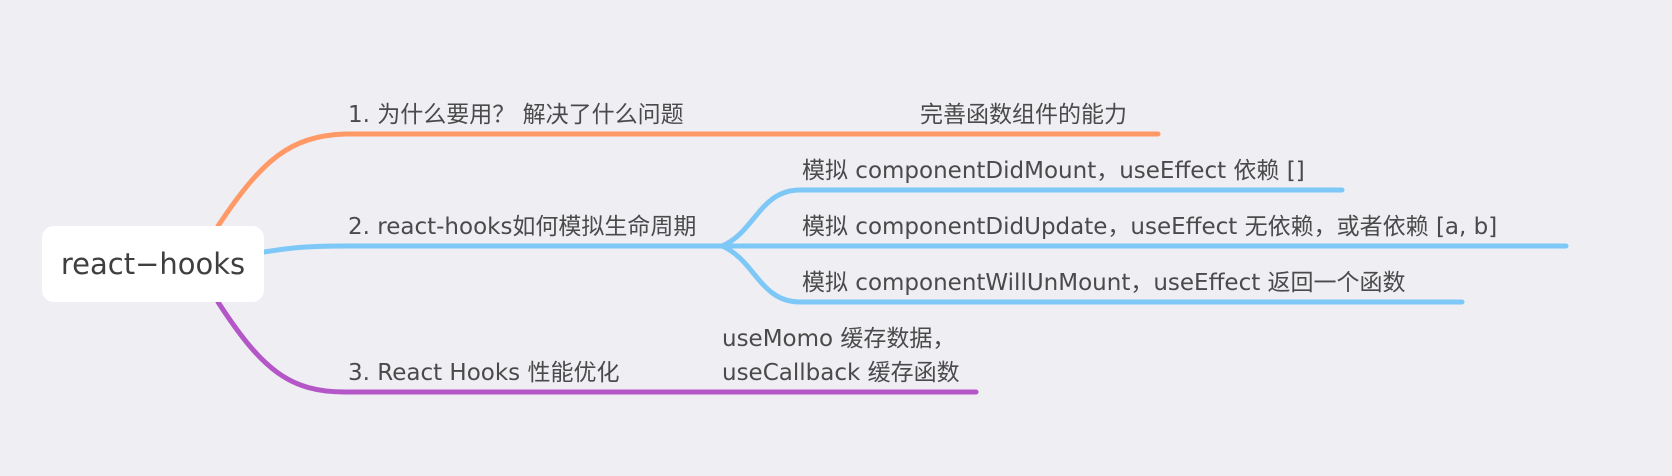 The width and height of the screenshot is (1672, 476). I want to click on branch-3-child-1-line-2: useCallback 缓存函数, so click(841, 373).